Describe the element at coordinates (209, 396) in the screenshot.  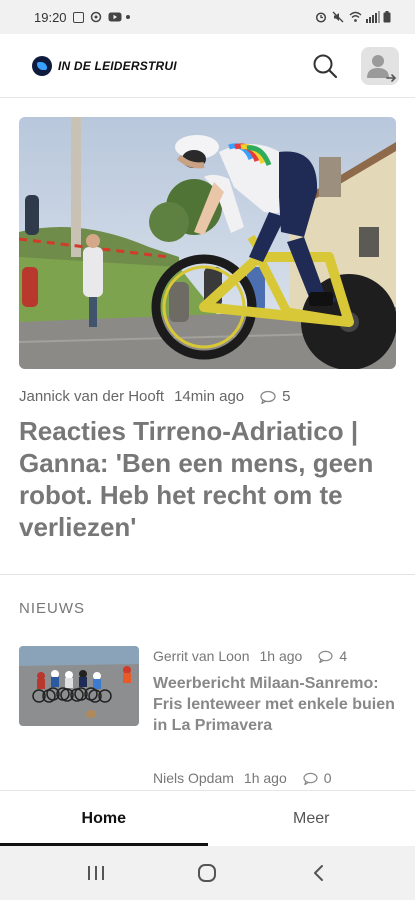
I see `hero-time: 14min ago` at that location.